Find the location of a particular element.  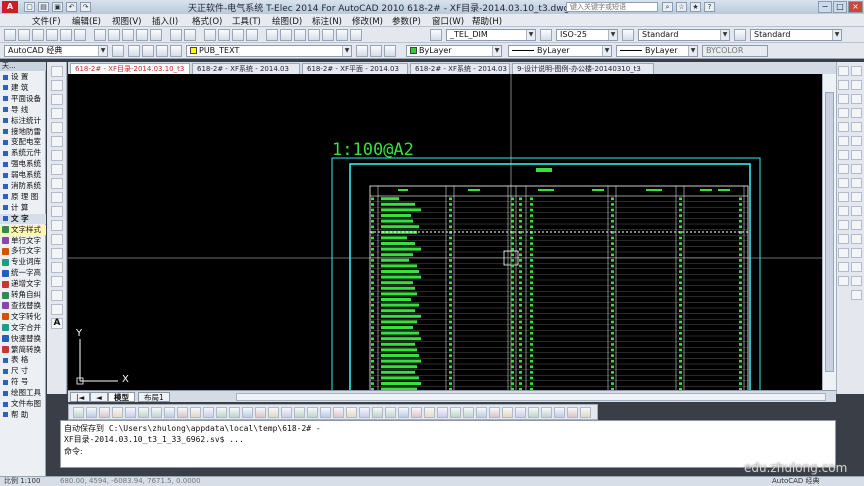

minimize-button: − is located at coordinates (825, 7).